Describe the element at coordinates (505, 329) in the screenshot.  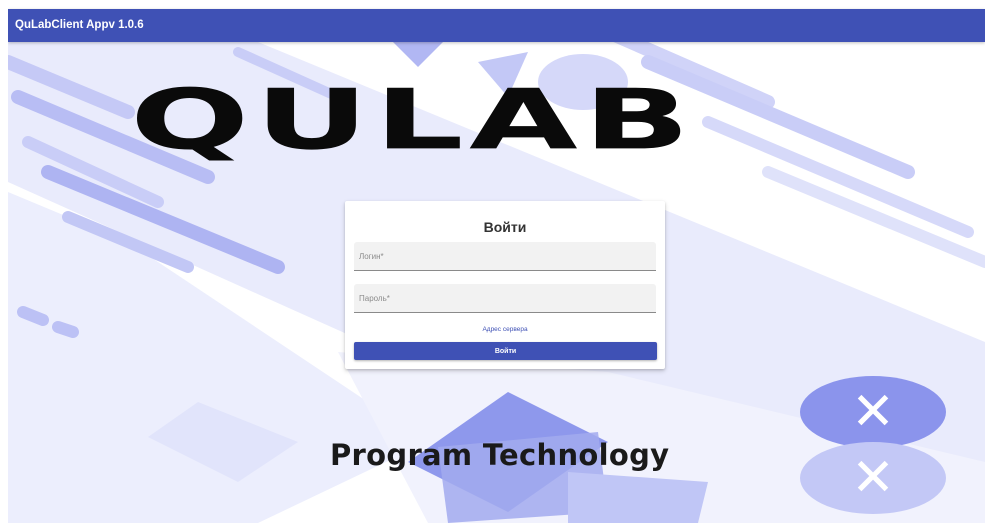
I see `server-address-link: Адрес сервера` at that location.